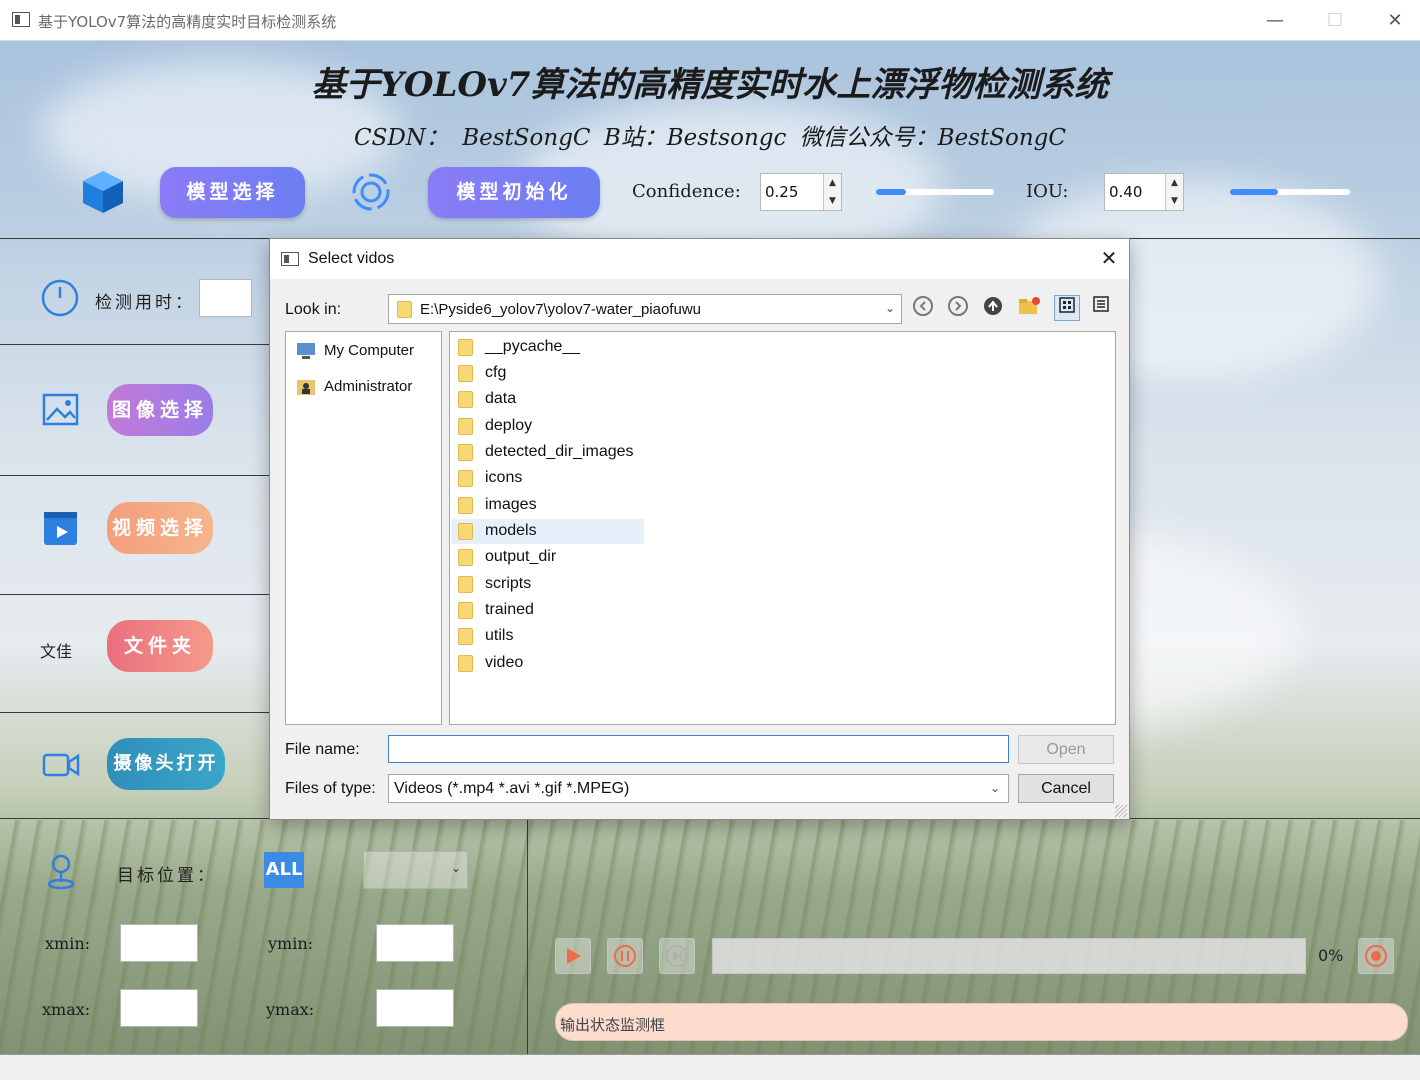  What do you see at coordinates (698, 749) in the screenshot?
I see `file-name-input` at bounding box center [698, 749].